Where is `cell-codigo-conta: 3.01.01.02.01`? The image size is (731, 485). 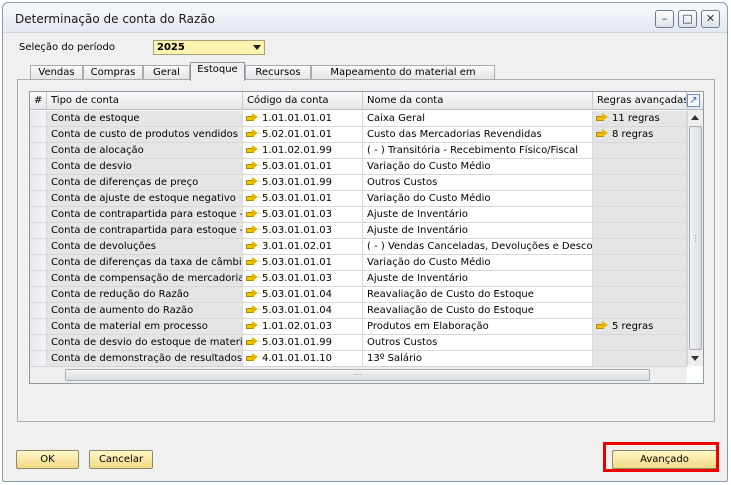
cell-codigo-conta: 3.01.01.02.01 is located at coordinates (303, 247).